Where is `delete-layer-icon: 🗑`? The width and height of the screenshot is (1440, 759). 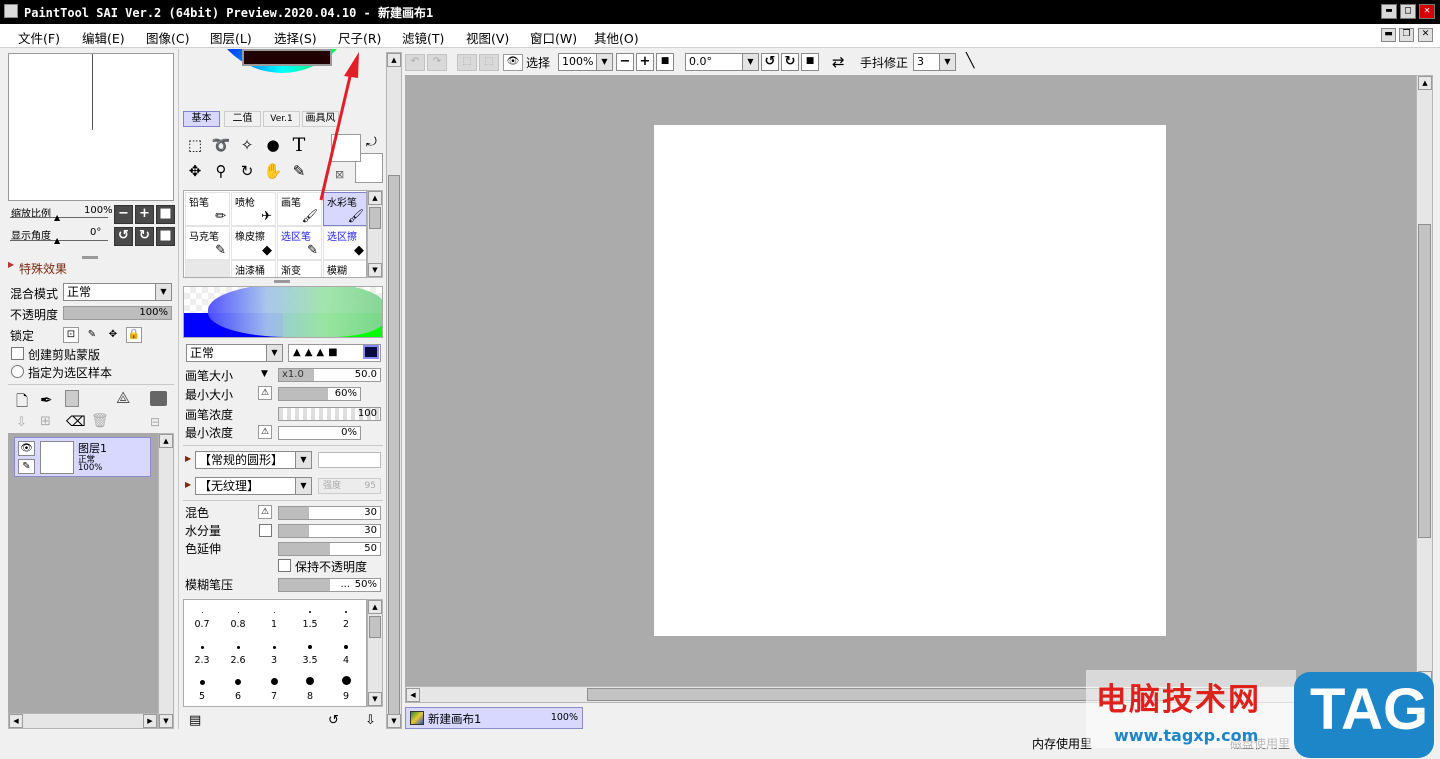 delete-layer-icon: 🗑 is located at coordinates (100, 421).